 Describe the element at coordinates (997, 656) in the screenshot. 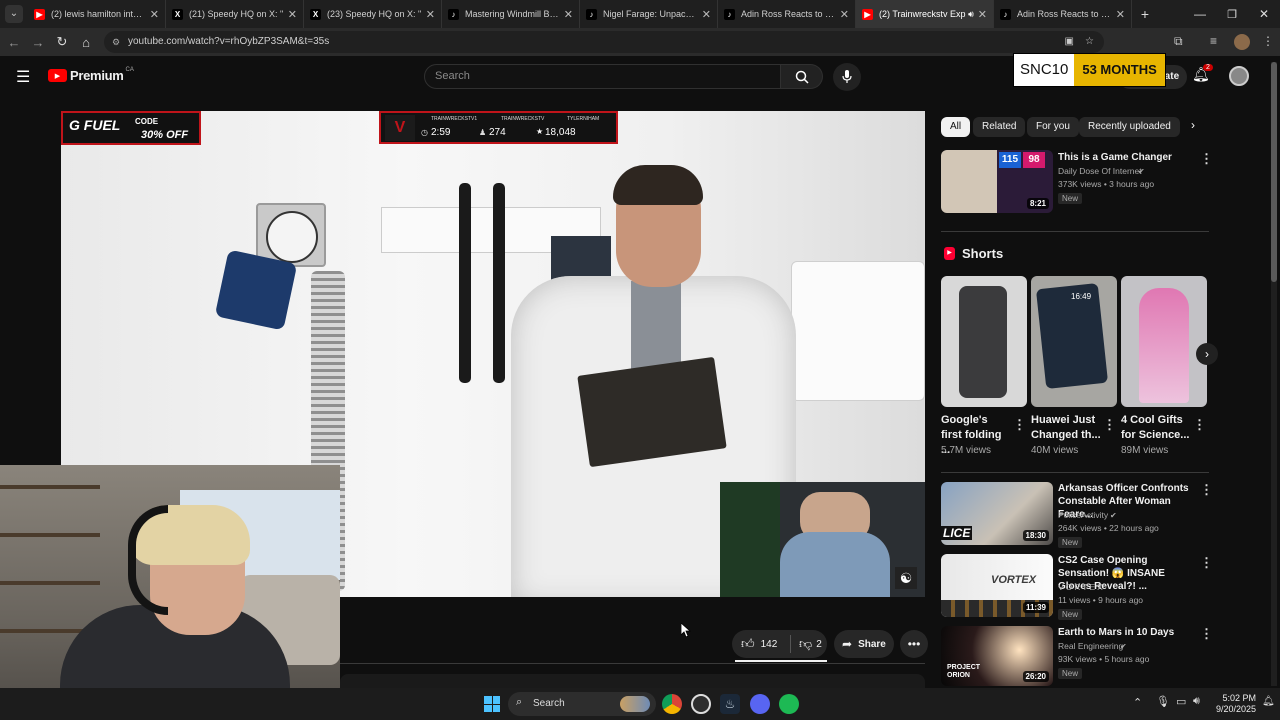

I see `video-thumbnail: PROJECT ORION 26:20` at that location.